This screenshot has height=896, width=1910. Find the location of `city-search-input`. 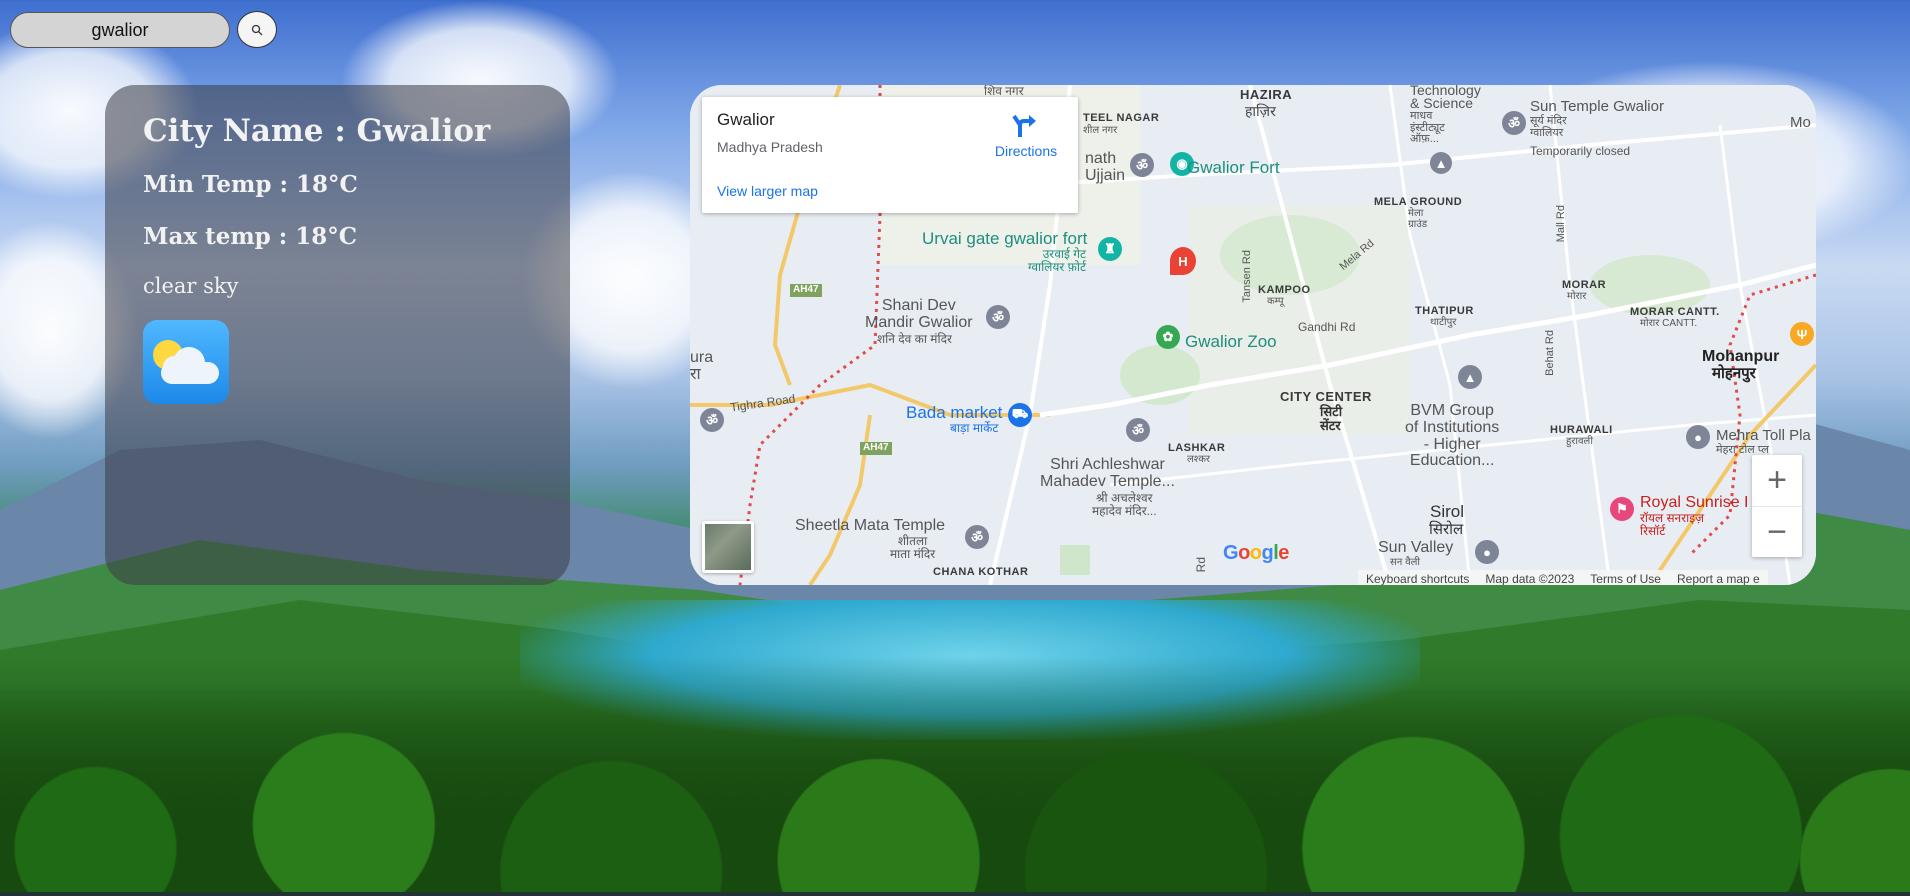

city-search-input is located at coordinates (120, 30).